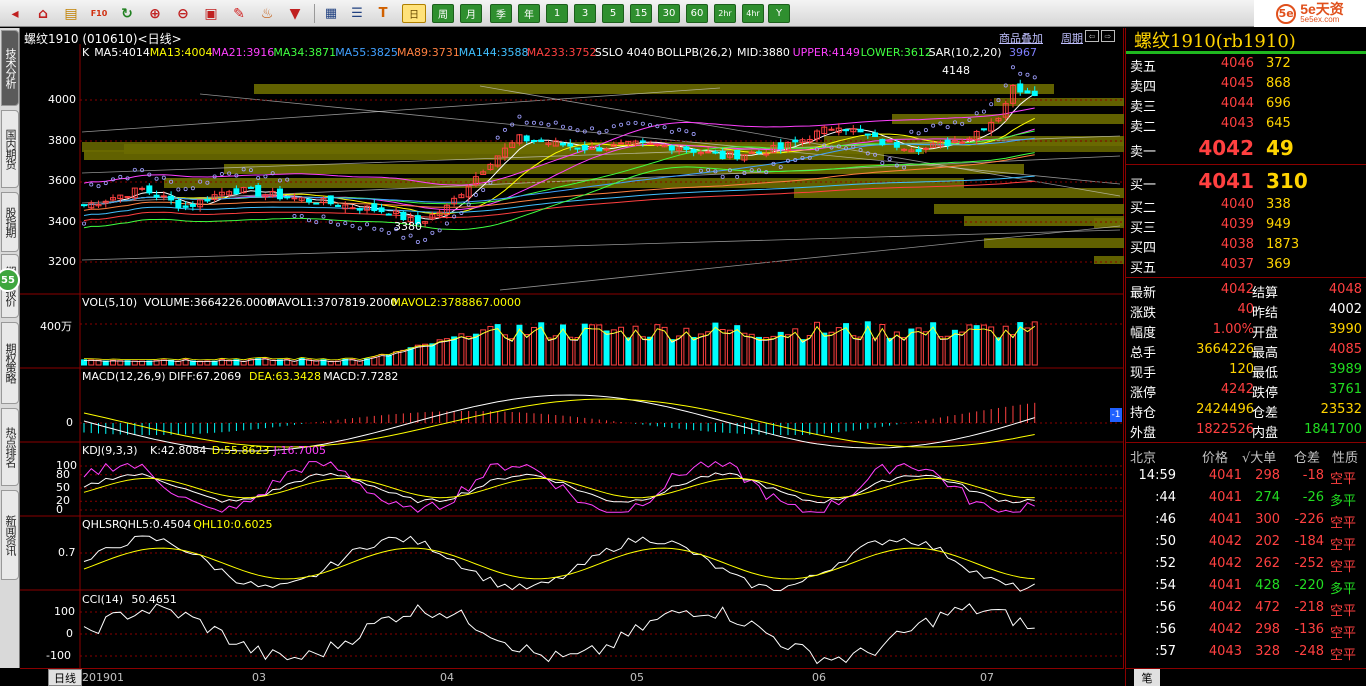  I want to click on nav-right-icon: ⇨, so click(1108, 36).